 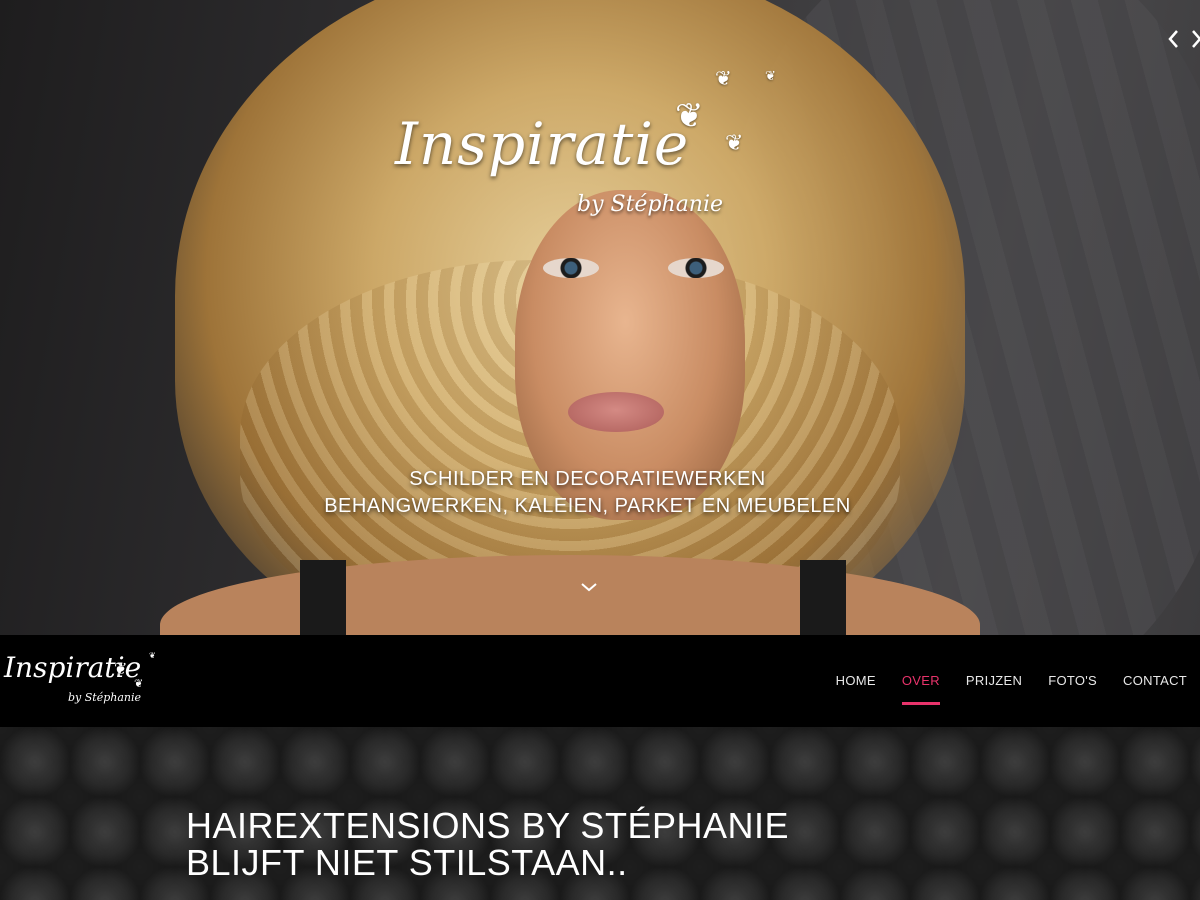 I want to click on main-menu: HOME OVER PRIJZEN FOTO'S CONTACT, so click(x=1011, y=681).